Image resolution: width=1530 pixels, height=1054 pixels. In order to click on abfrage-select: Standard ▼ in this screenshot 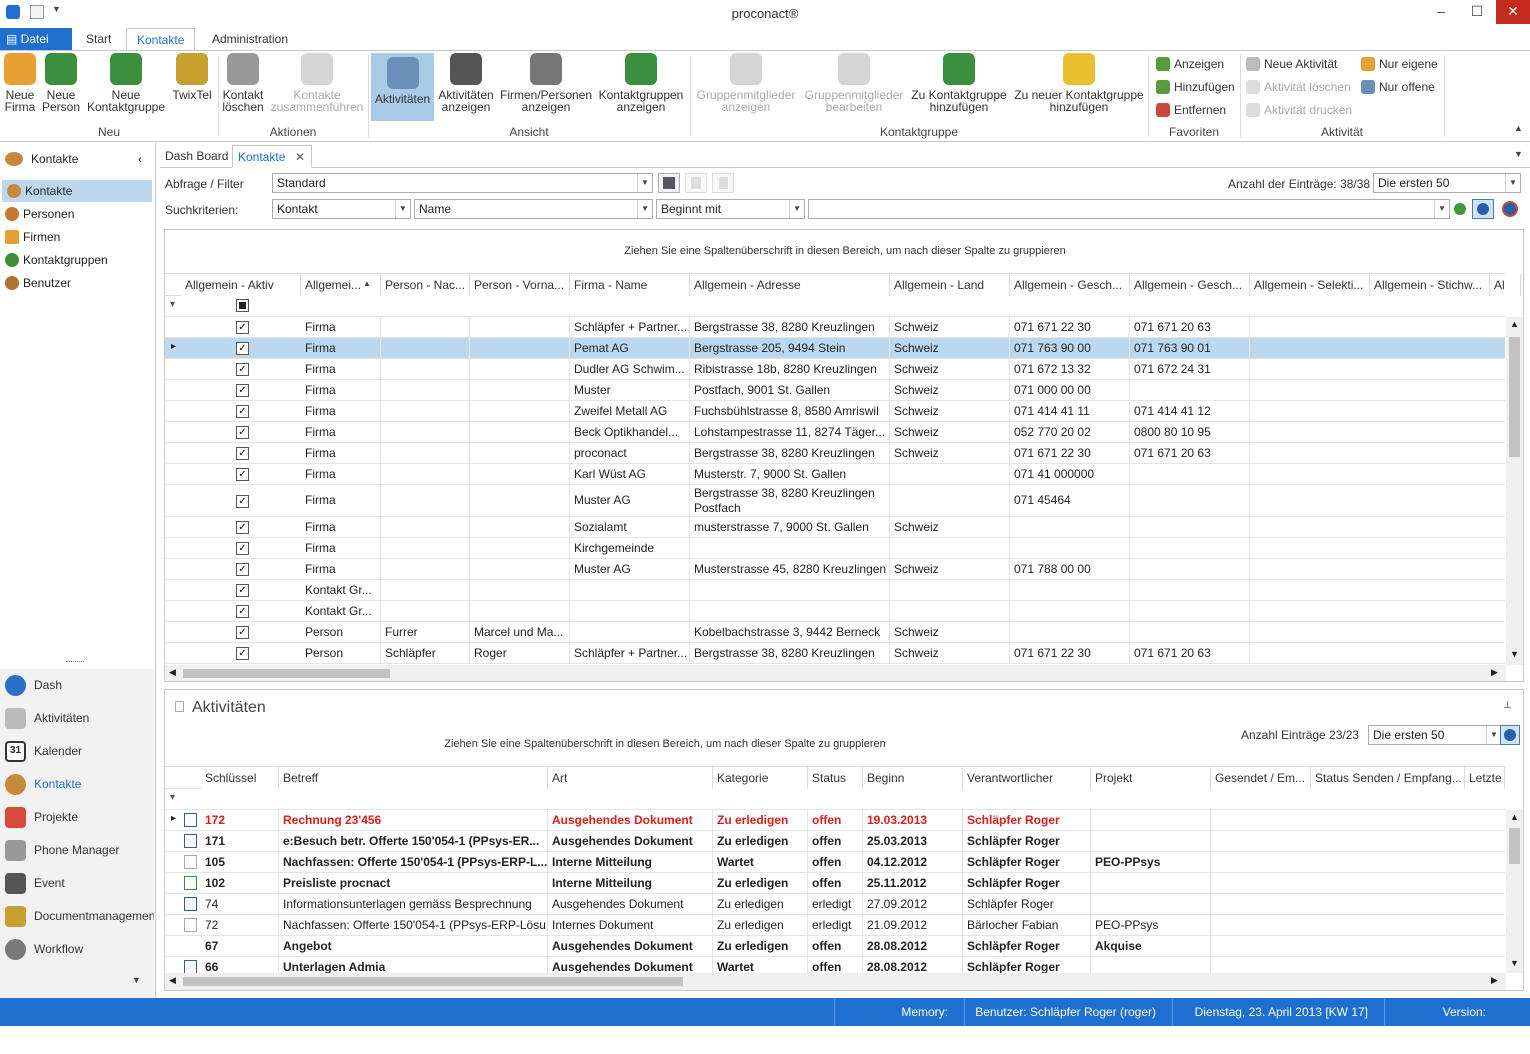, I will do `click(462, 183)`.